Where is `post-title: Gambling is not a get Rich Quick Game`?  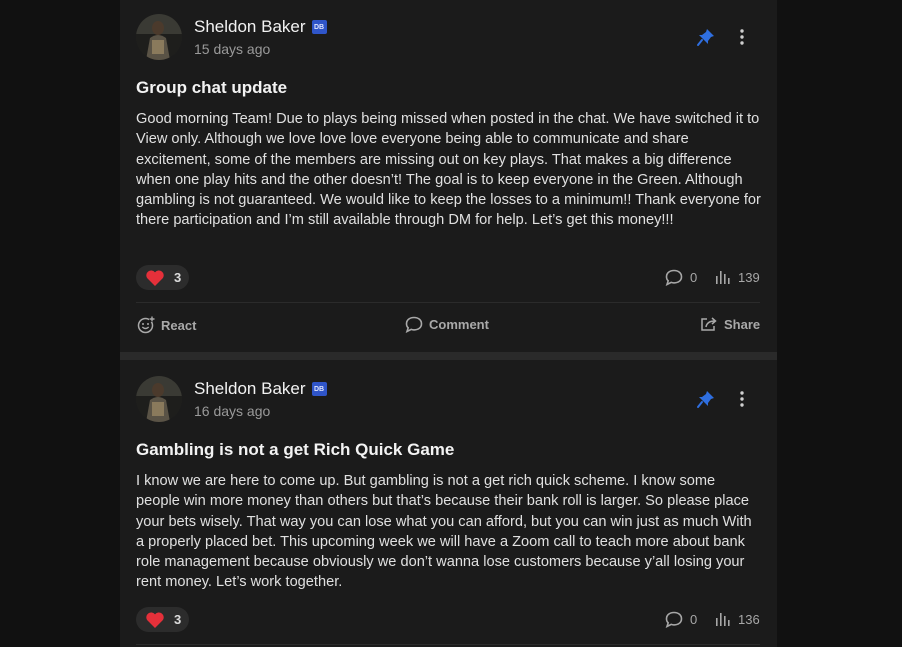 post-title: Gambling is not a get Rich Quick Game is located at coordinates (295, 449).